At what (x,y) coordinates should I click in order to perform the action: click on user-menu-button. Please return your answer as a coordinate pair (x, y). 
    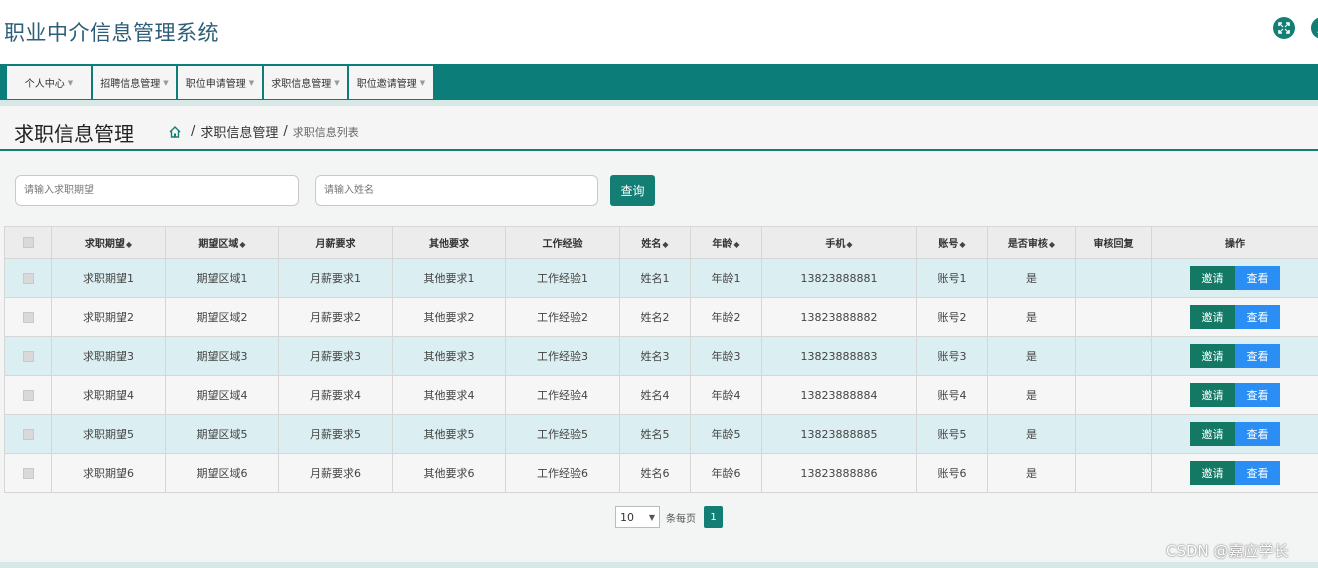
    Looking at the image, I should click on (1314, 28).